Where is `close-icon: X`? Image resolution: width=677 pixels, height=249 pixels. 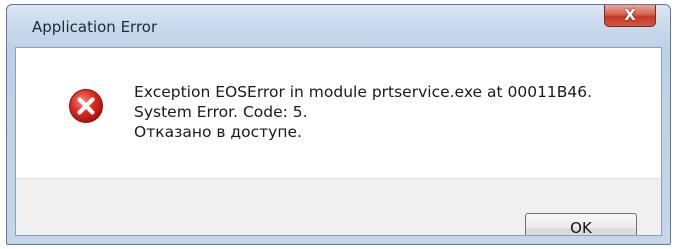
close-icon: X is located at coordinates (630, 15).